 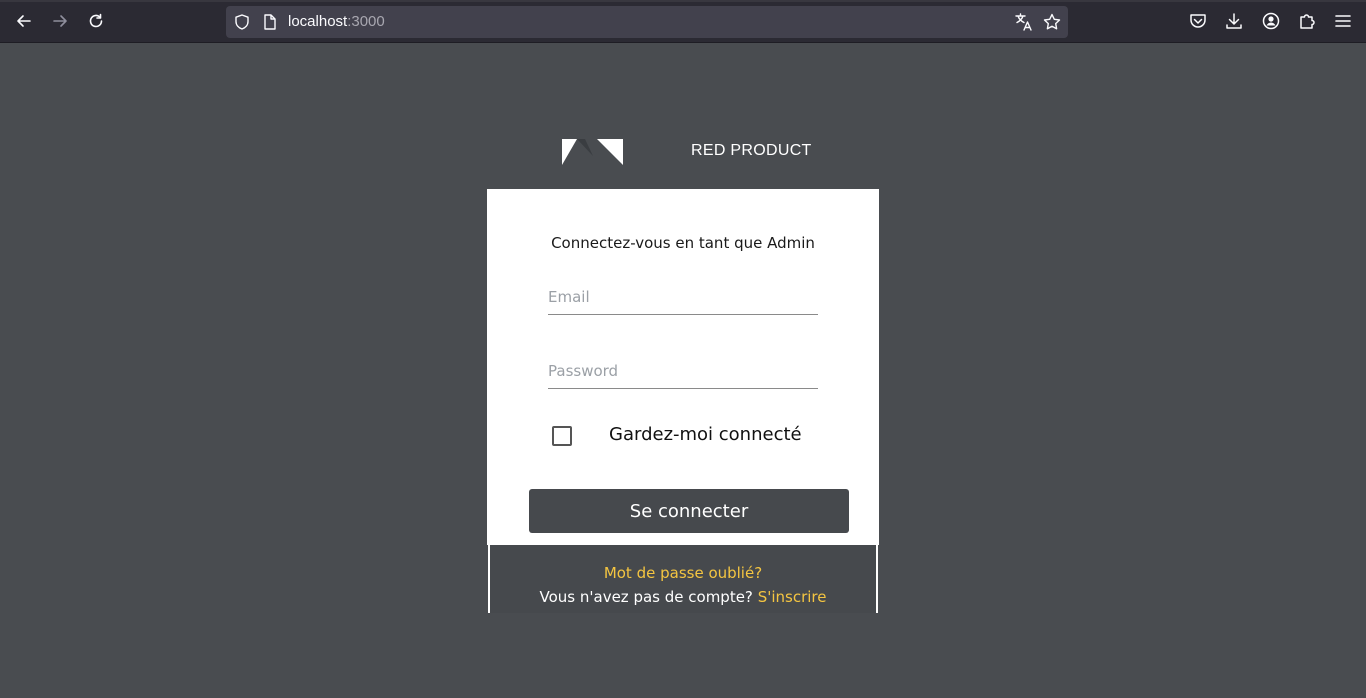 I want to click on pocket-icon, so click(x=1198, y=21).